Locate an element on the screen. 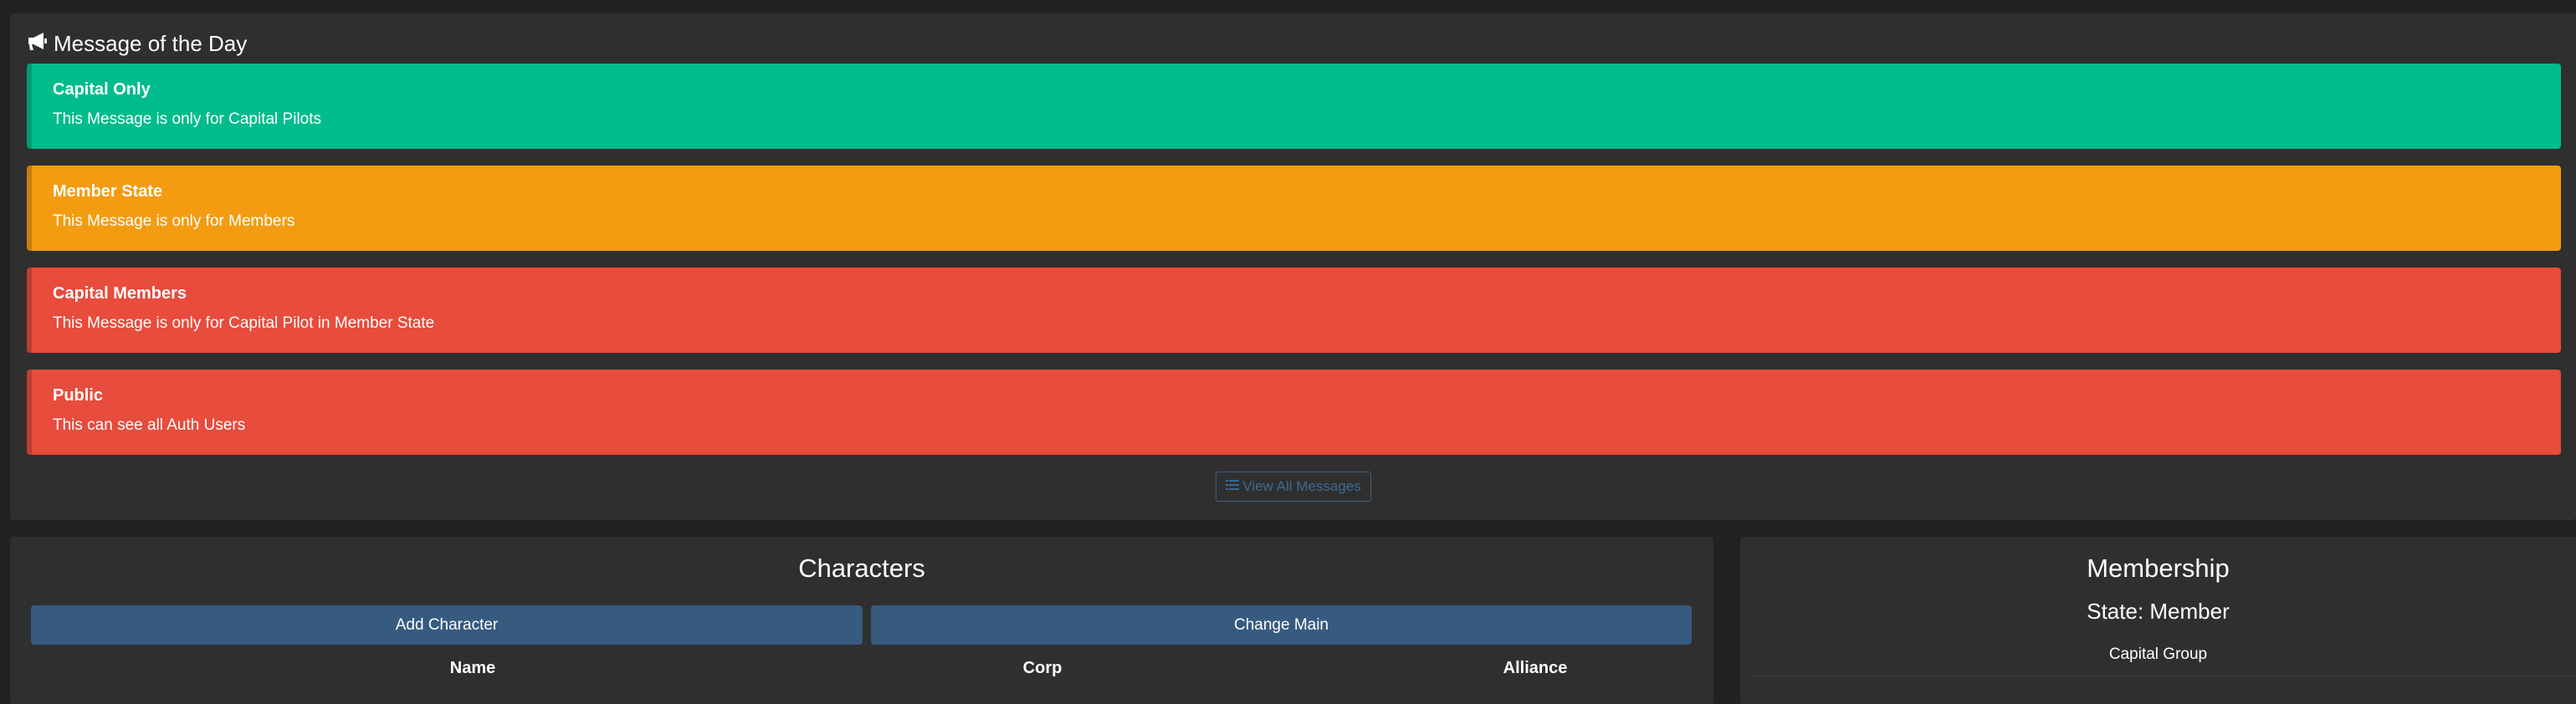 The width and height of the screenshot is (2576, 704). motd-heading: Message of the Day is located at coordinates (137, 44).